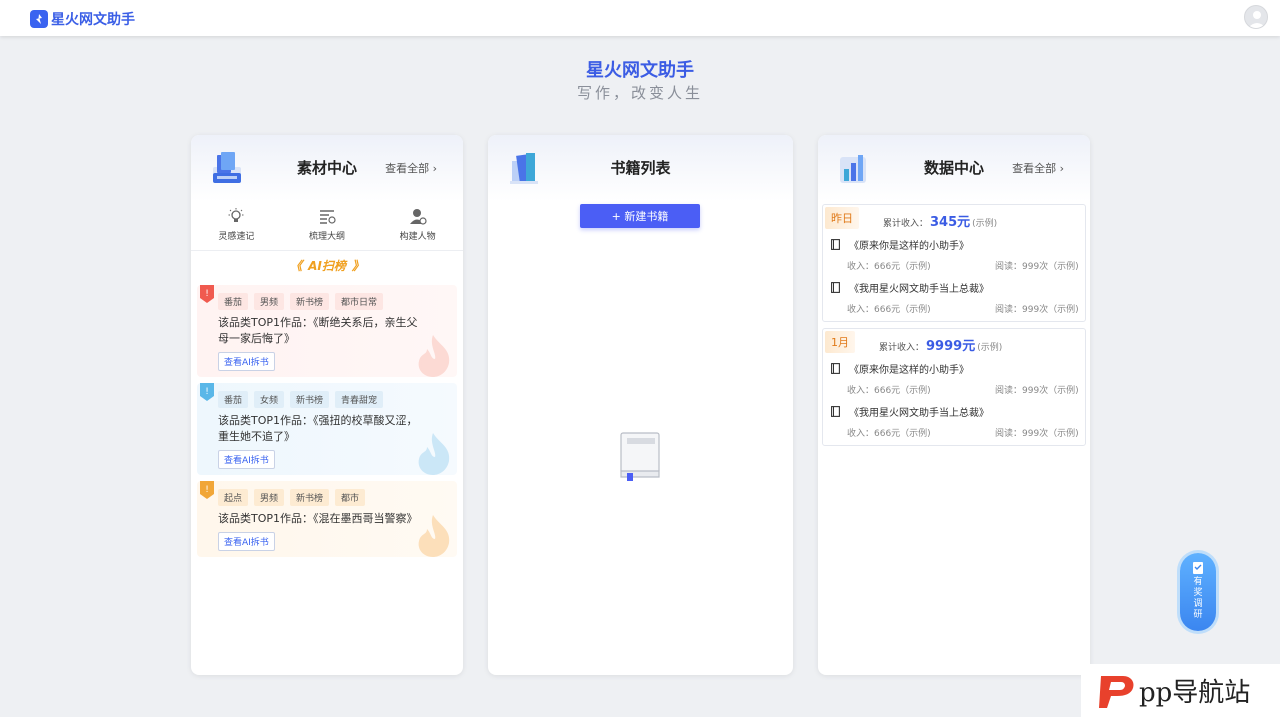 The image size is (1280, 717). I want to click on survey-float-button: 有奖调研, so click(1198, 592).